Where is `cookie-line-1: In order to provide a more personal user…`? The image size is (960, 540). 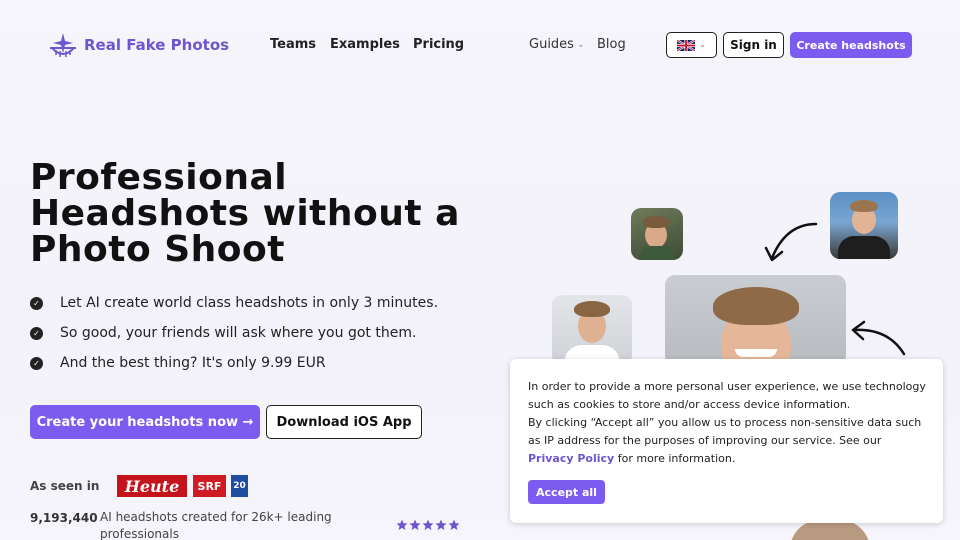 cookie-line-1: In order to provide a more personal user… is located at coordinates (727, 395).